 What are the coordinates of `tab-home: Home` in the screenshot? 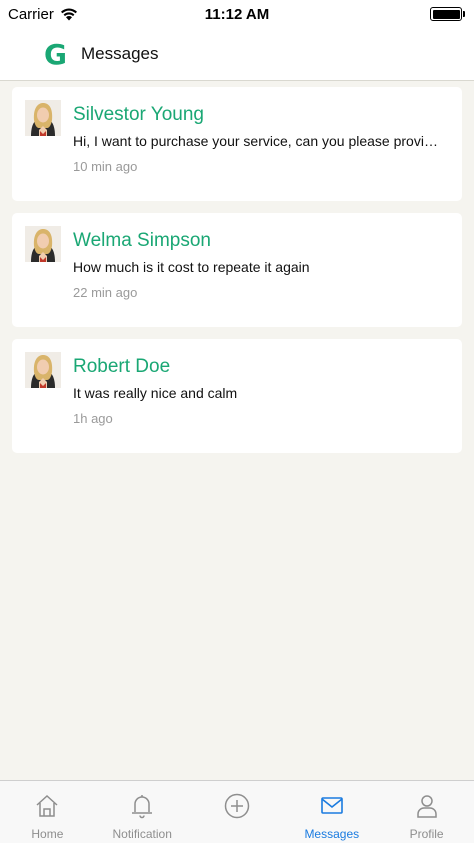 It's located at (47, 812).